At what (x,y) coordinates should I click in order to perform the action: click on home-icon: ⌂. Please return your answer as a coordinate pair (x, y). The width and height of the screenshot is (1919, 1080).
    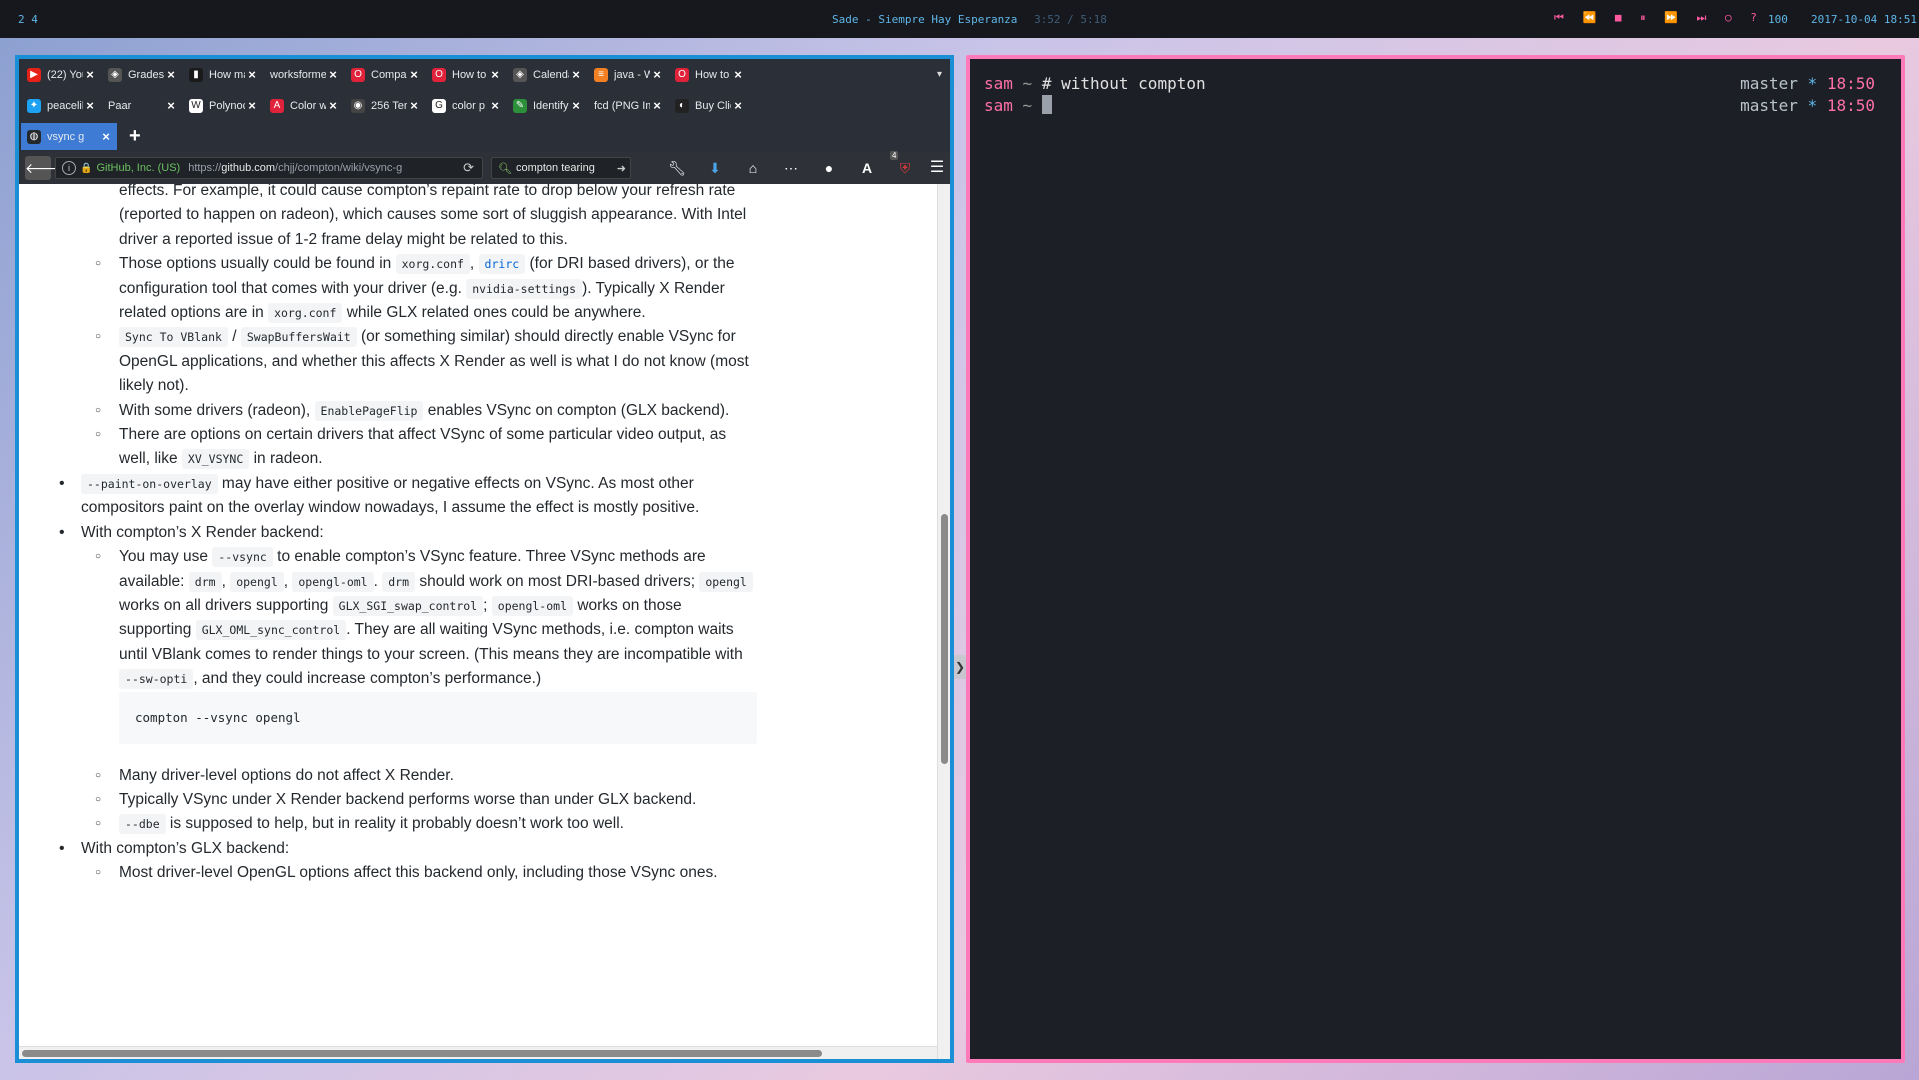
    Looking at the image, I should click on (753, 168).